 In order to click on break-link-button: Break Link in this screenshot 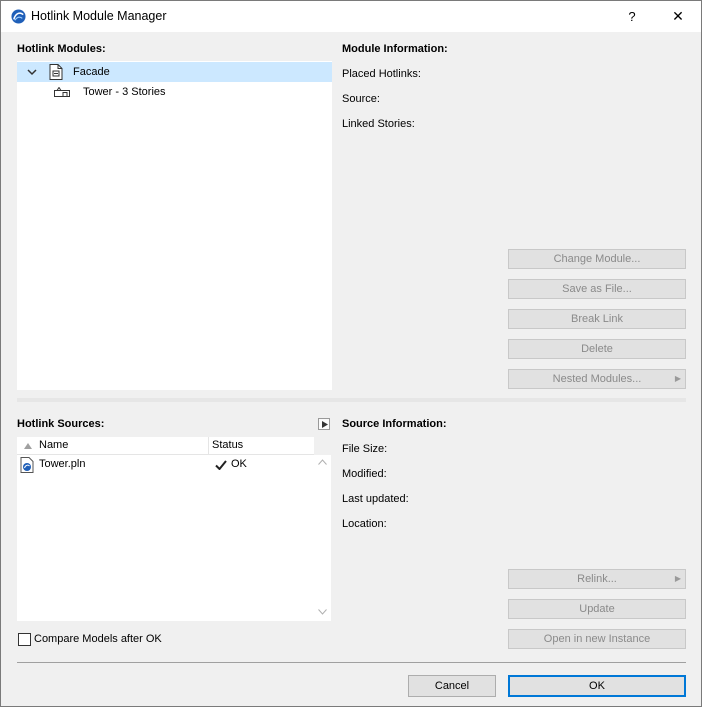, I will do `click(597, 319)`.